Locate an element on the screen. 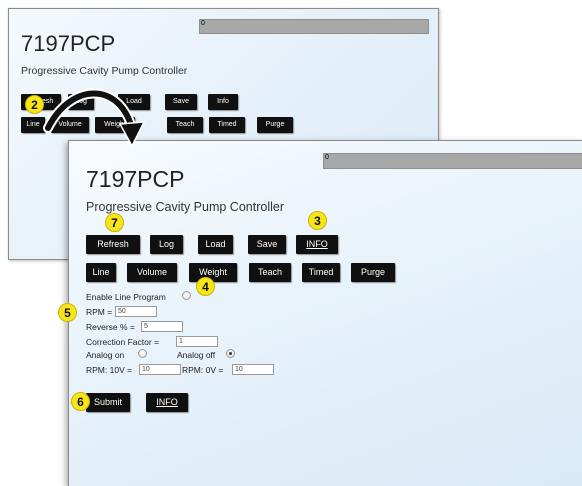 This screenshot has height=486, width=582. analog-on-label: Analog on is located at coordinates (105, 355).